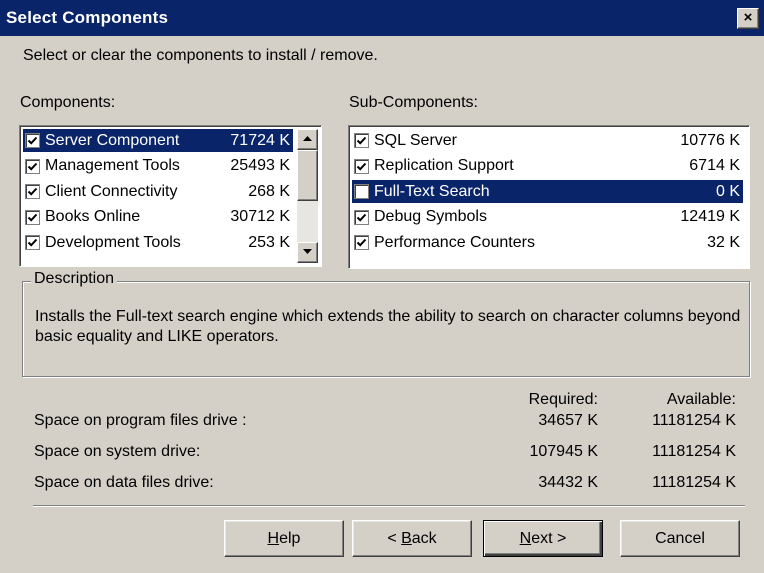 This screenshot has width=764, height=573. I want to click on window-title: Select Components, so click(87, 17).